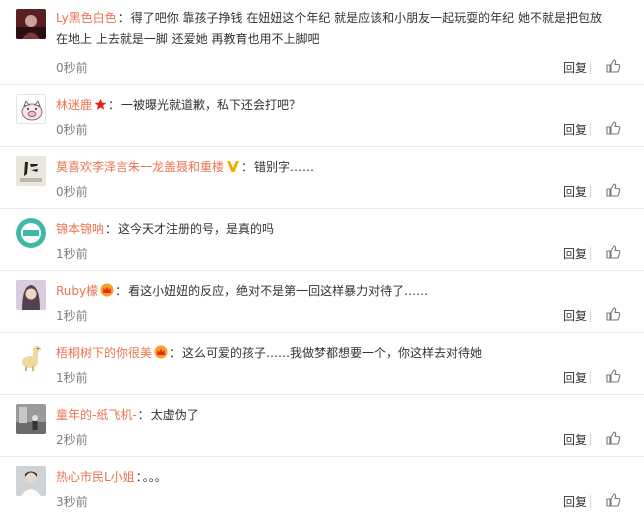 The image size is (644, 519). I want to click on street-photo-avatar, so click(31, 419).